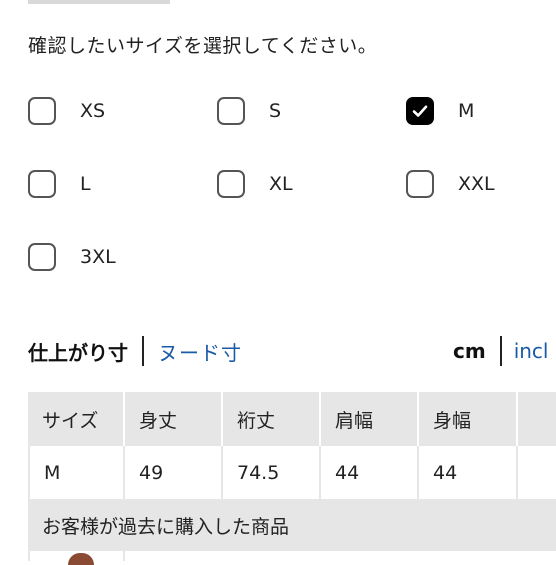  I want to click on size-instruction: 確認したいサイズを選択してください。, so click(203, 46).